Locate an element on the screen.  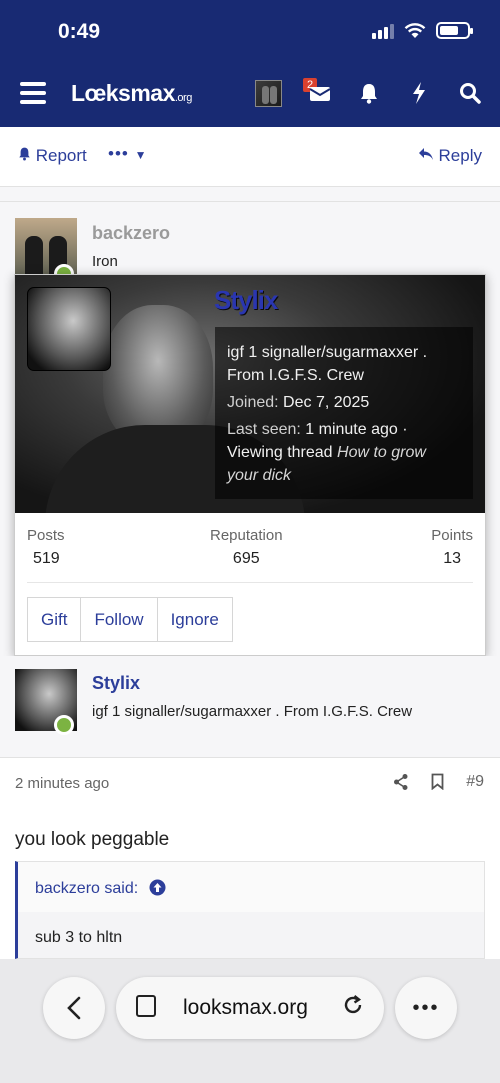
username: backzero is located at coordinates (131, 233).